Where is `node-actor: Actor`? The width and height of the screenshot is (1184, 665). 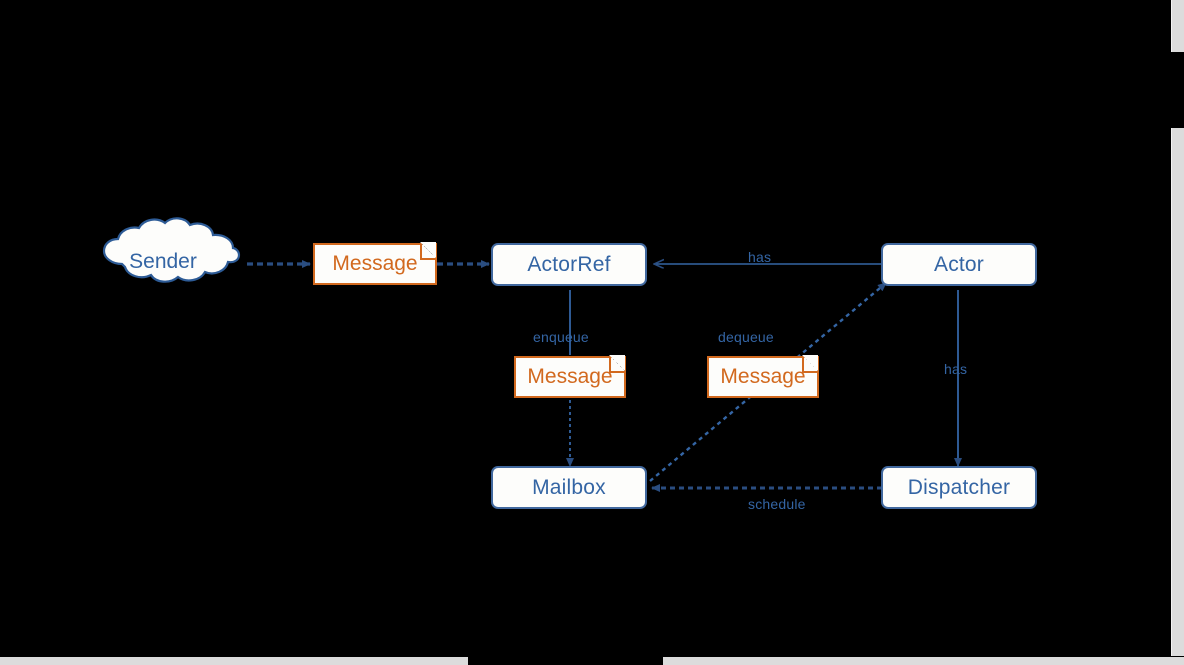
node-actor: Actor is located at coordinates (959, 264).